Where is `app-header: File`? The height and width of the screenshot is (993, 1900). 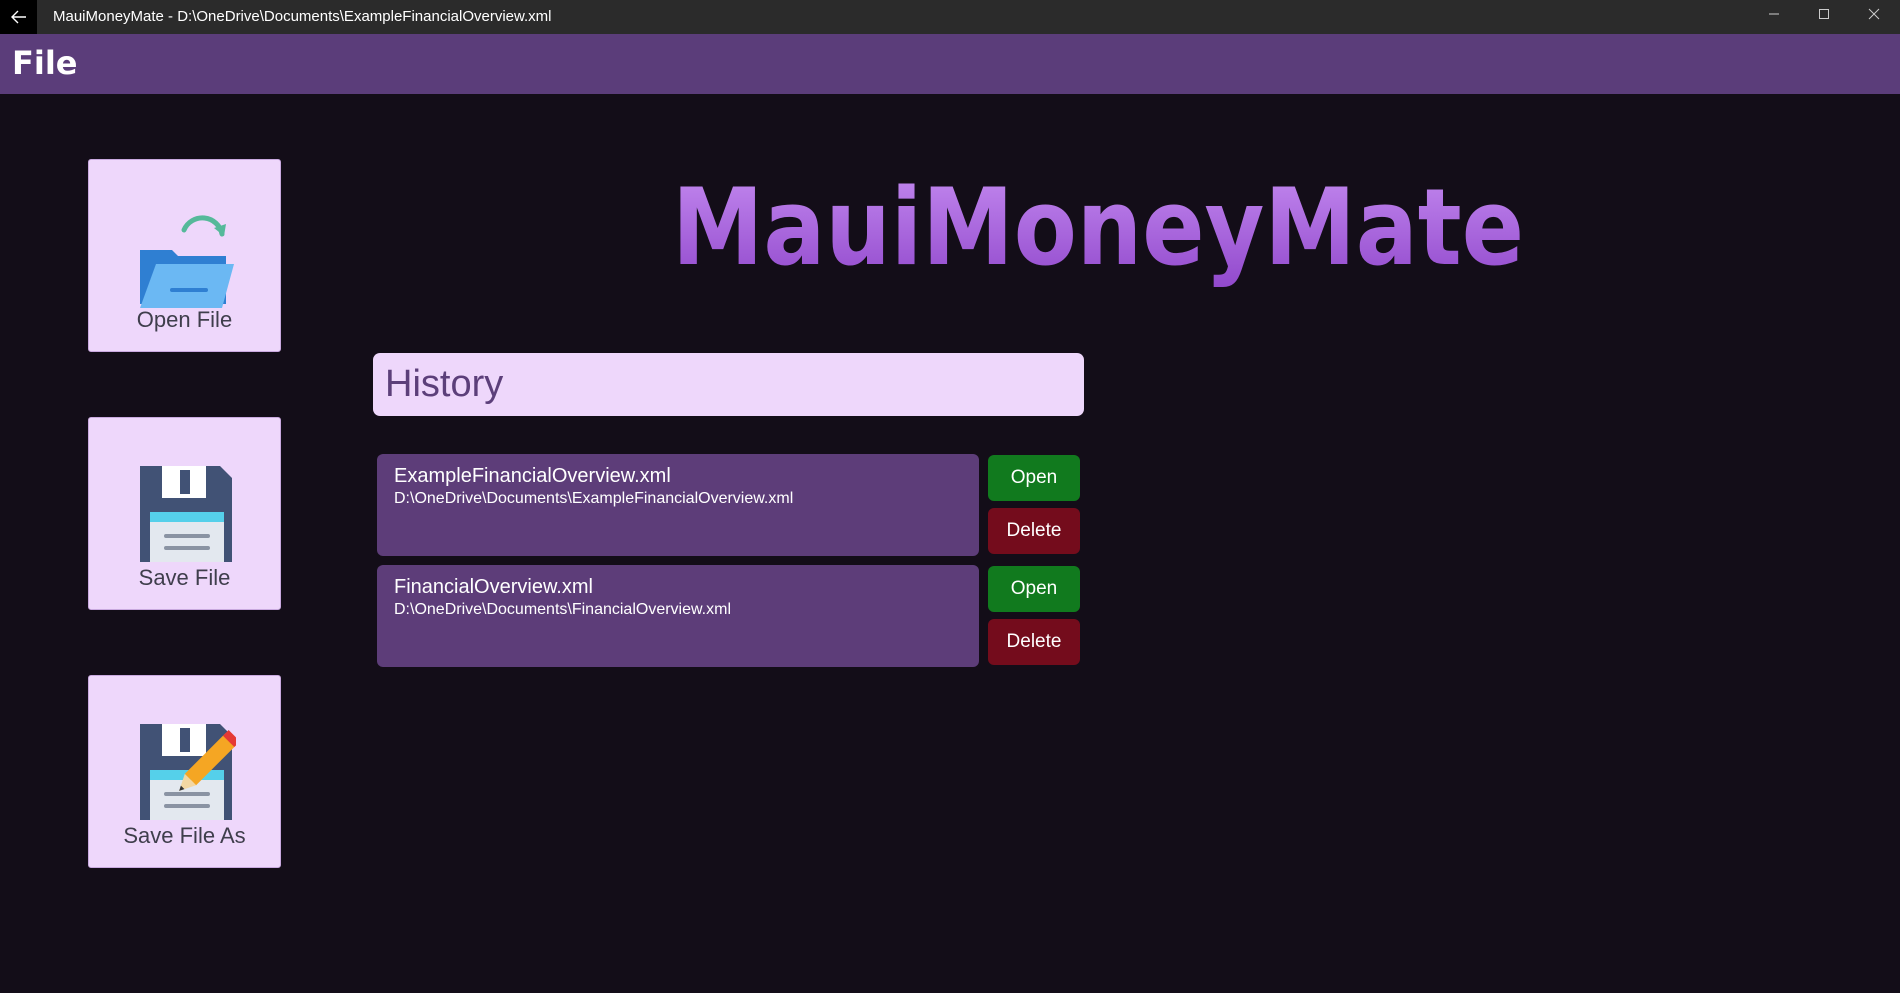
app-header: File is located at coordinates (950, 64).